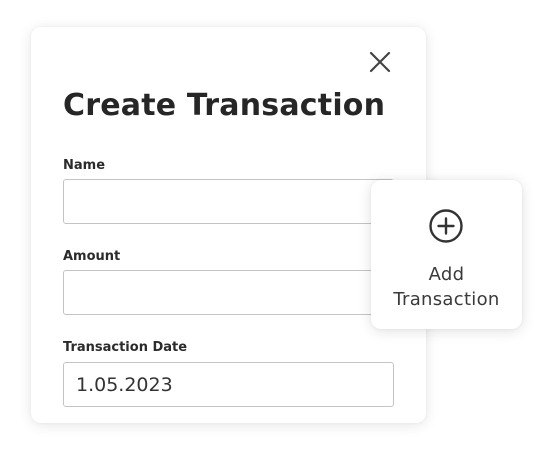  What do you see at coordinates (125, 347) in the screenshot?
I see `transaction-date-label: Transaction Date` at bounding box center [125, 347].